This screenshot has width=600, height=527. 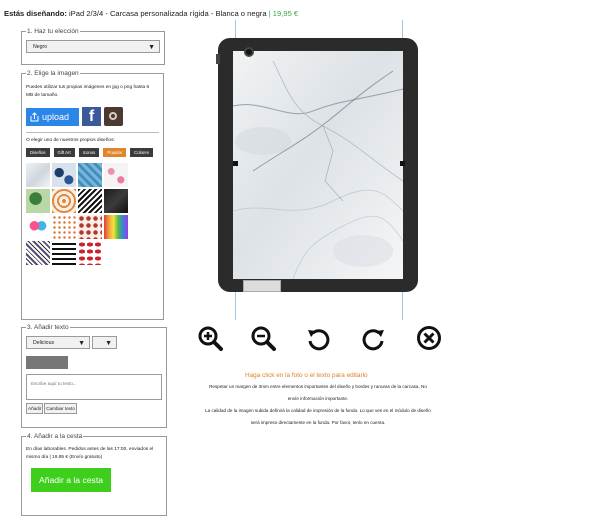 I want to click on case-image-area, so click(x=318, y=165).